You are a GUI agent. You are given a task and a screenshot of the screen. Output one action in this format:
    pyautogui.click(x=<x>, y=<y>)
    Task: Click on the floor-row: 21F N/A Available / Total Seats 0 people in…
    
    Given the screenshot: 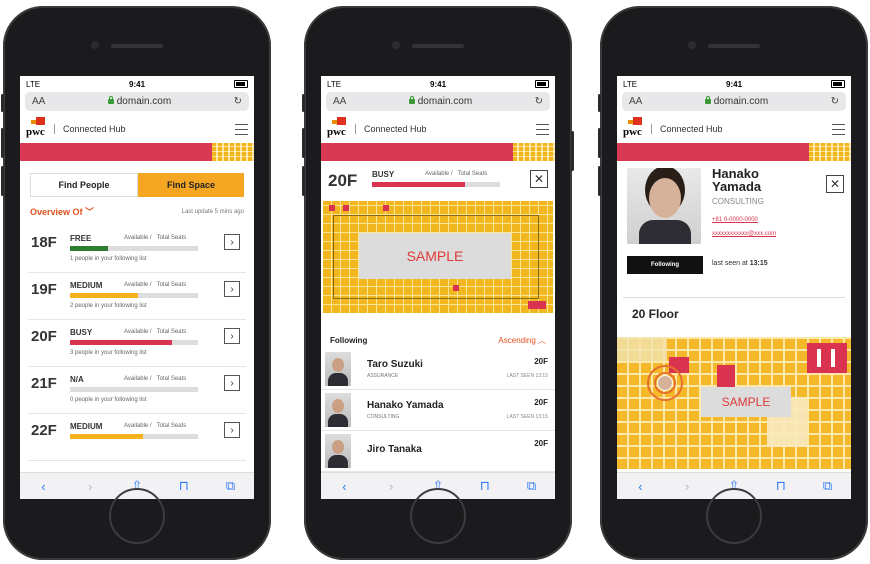 What is the action you would take?
    pyautogui.click(x=137, y=390)
    